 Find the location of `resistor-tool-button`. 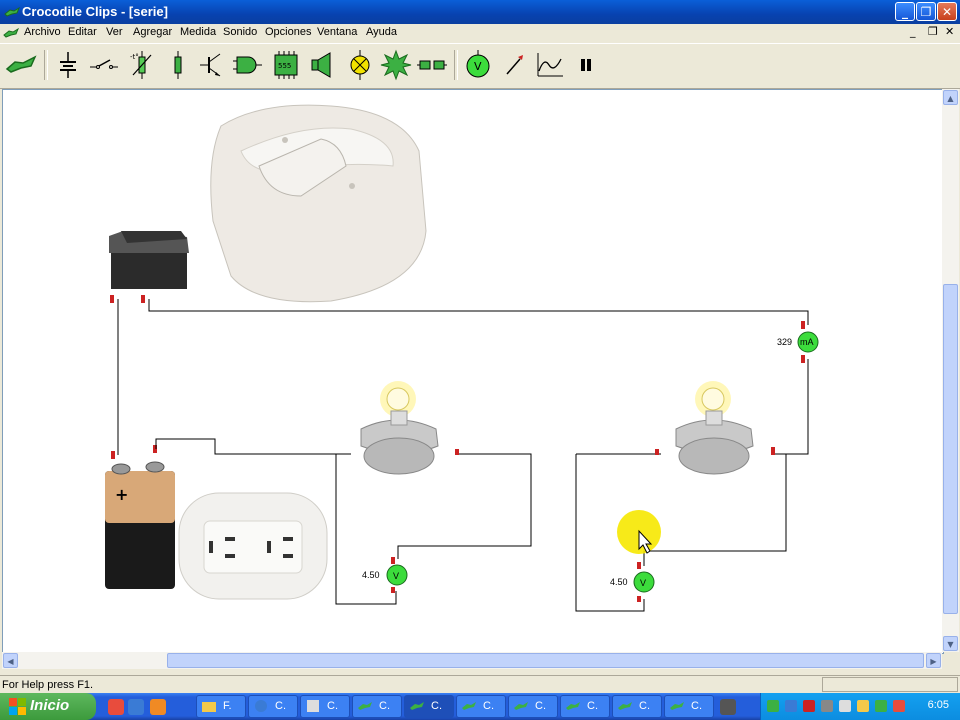

resistor-tool-button is located at coordinates (178, 65).